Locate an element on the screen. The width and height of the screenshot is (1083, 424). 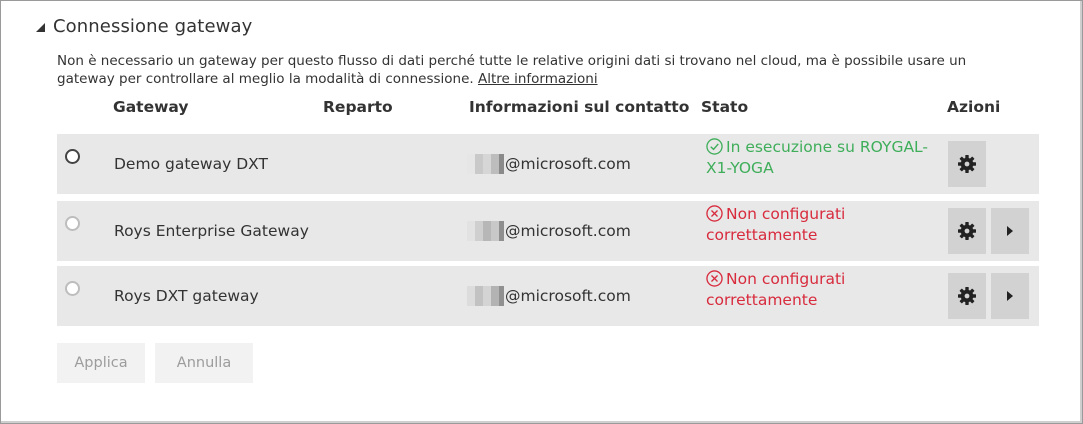
more-info-link: Altre informazioni is located at coordinates (538, 79).